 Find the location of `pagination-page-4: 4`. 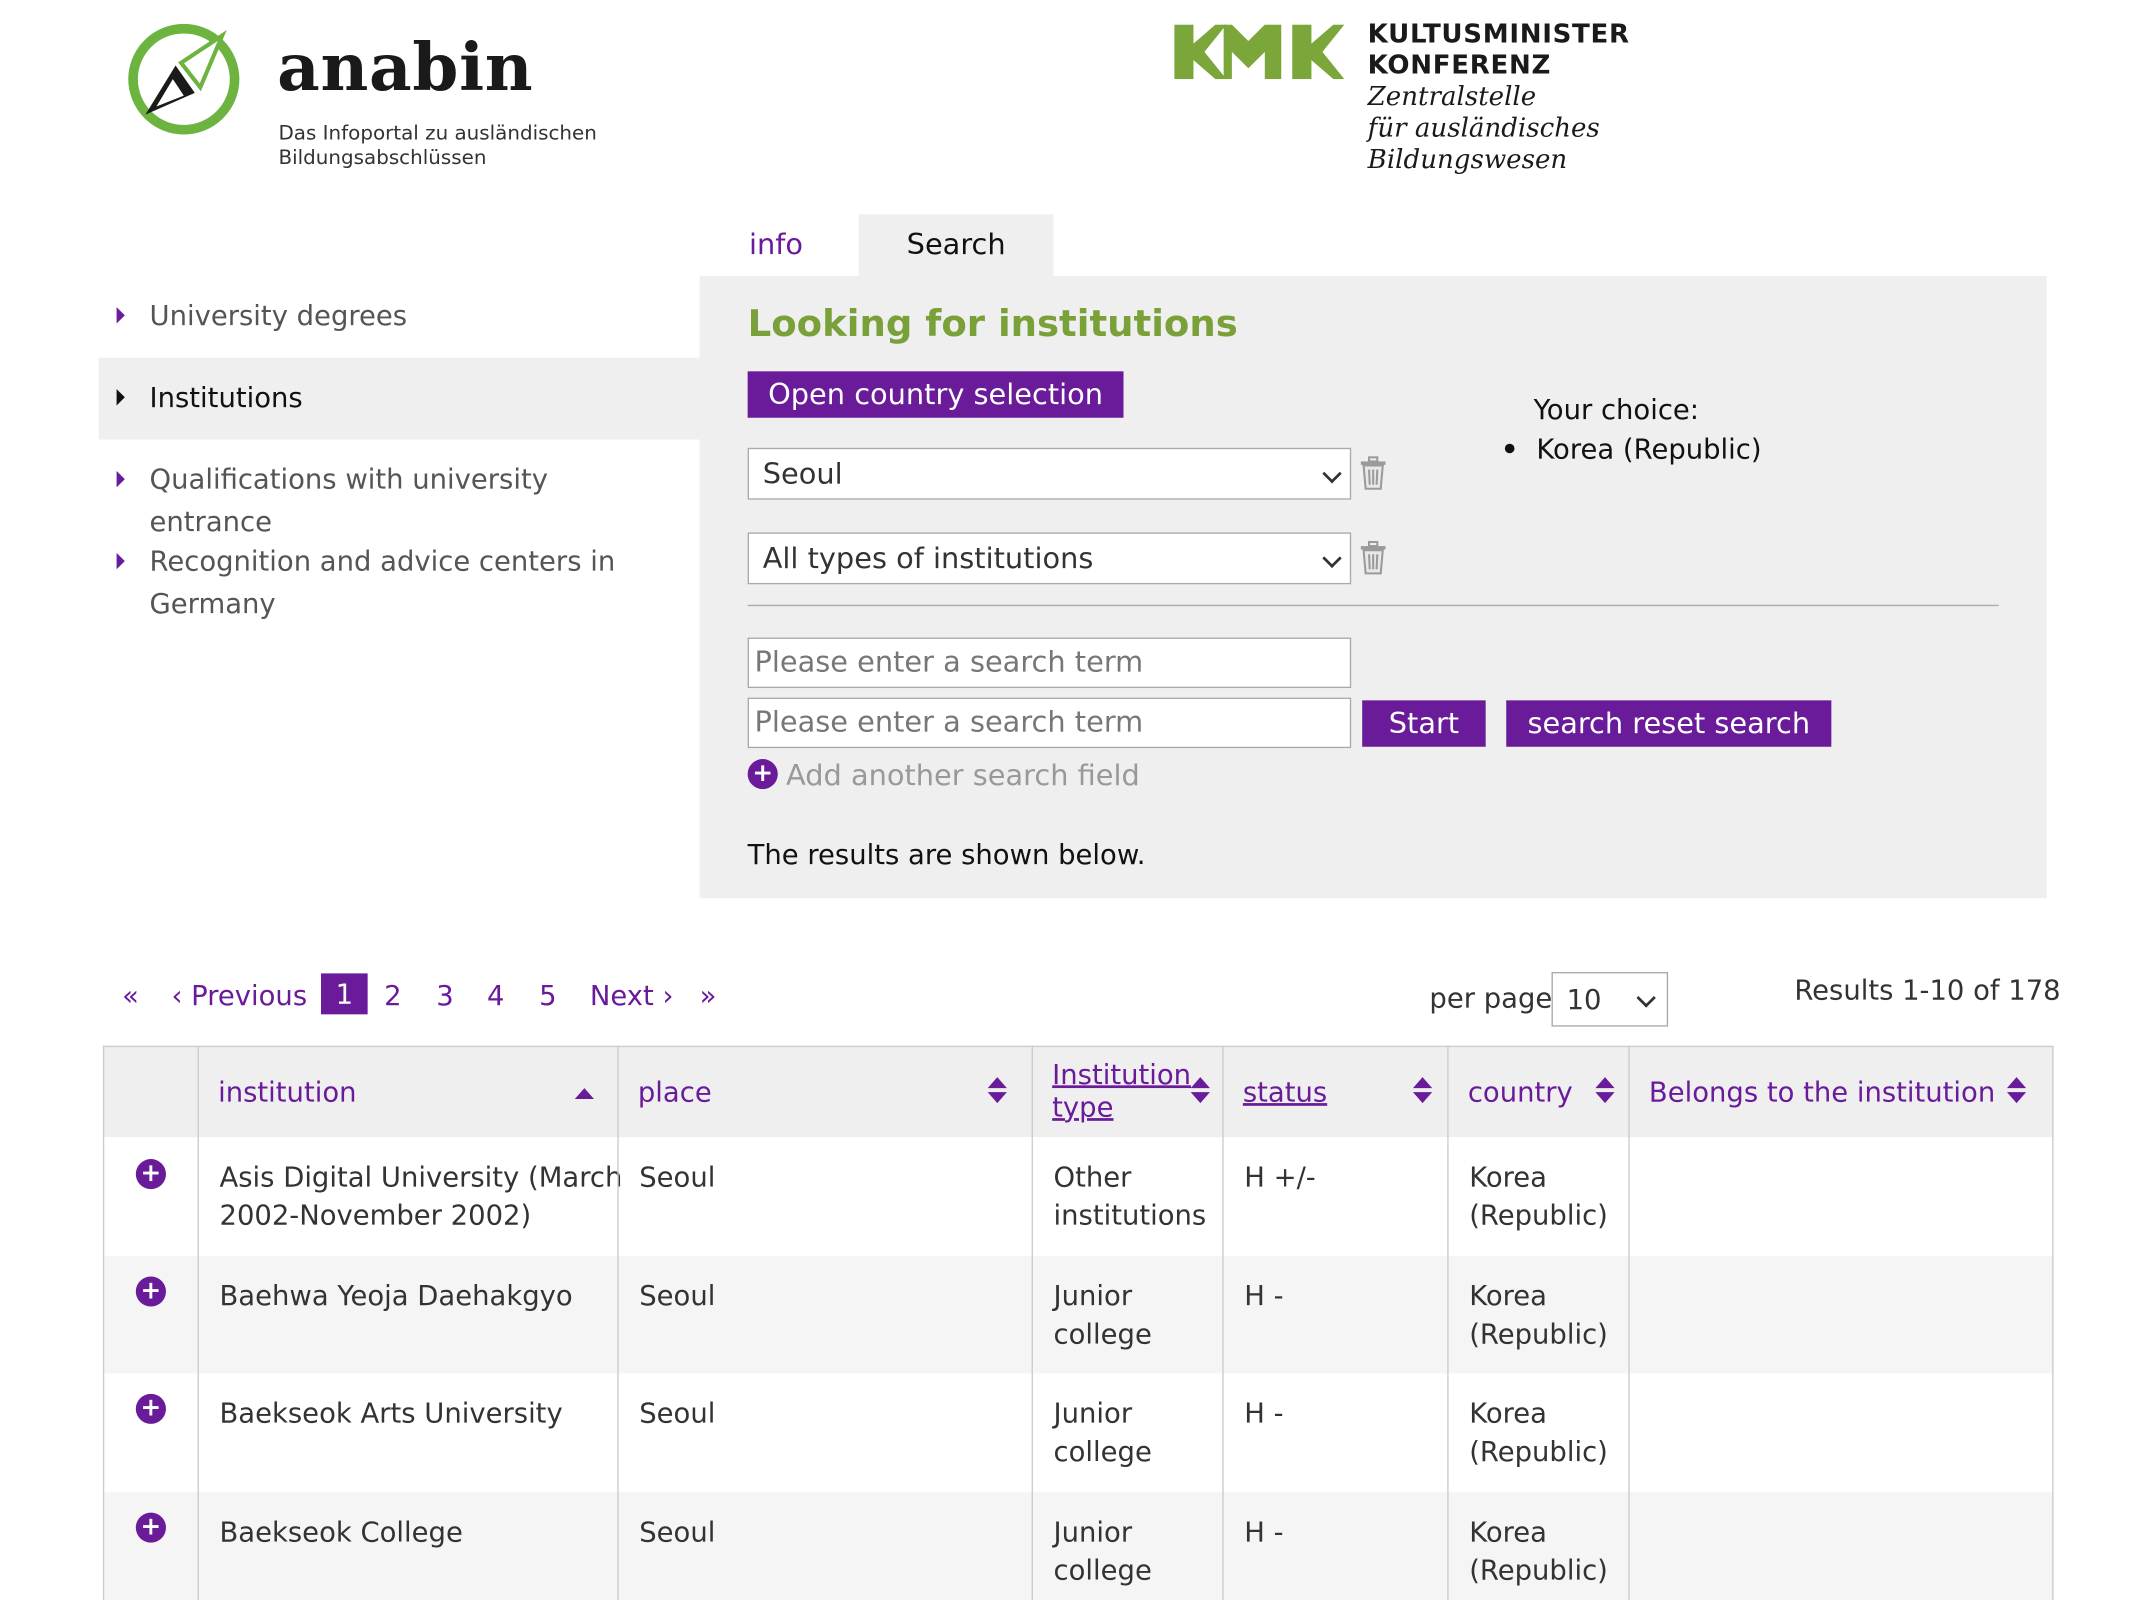

pagination-page-4: 4 is located at coordinates (495, 994).